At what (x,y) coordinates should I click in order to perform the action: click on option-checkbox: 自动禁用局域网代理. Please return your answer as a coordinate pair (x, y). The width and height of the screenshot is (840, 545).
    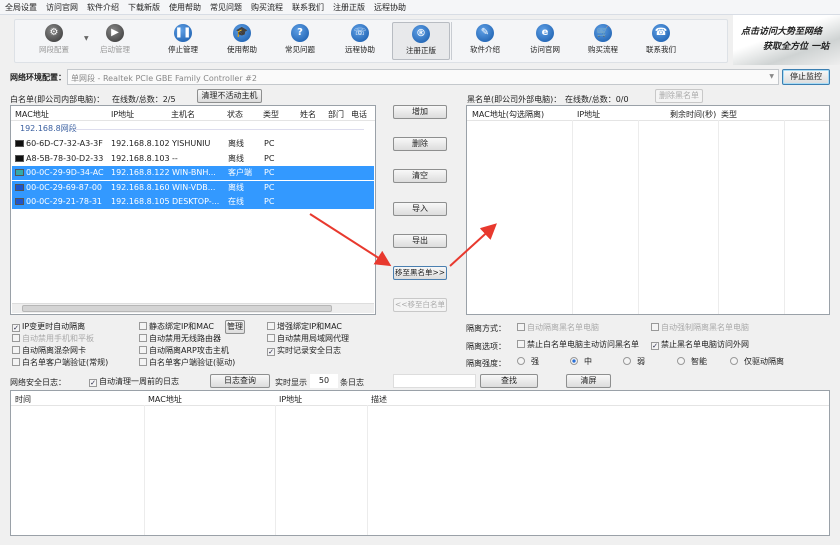
    Looking at the image, I should click on (308, 338).